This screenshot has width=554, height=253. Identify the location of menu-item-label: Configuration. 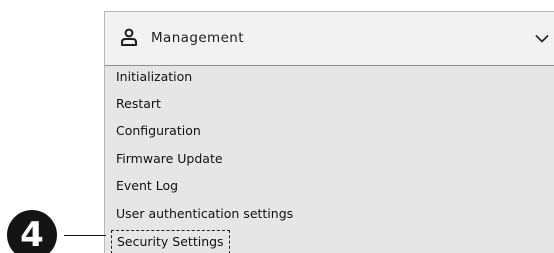
(158, 130).